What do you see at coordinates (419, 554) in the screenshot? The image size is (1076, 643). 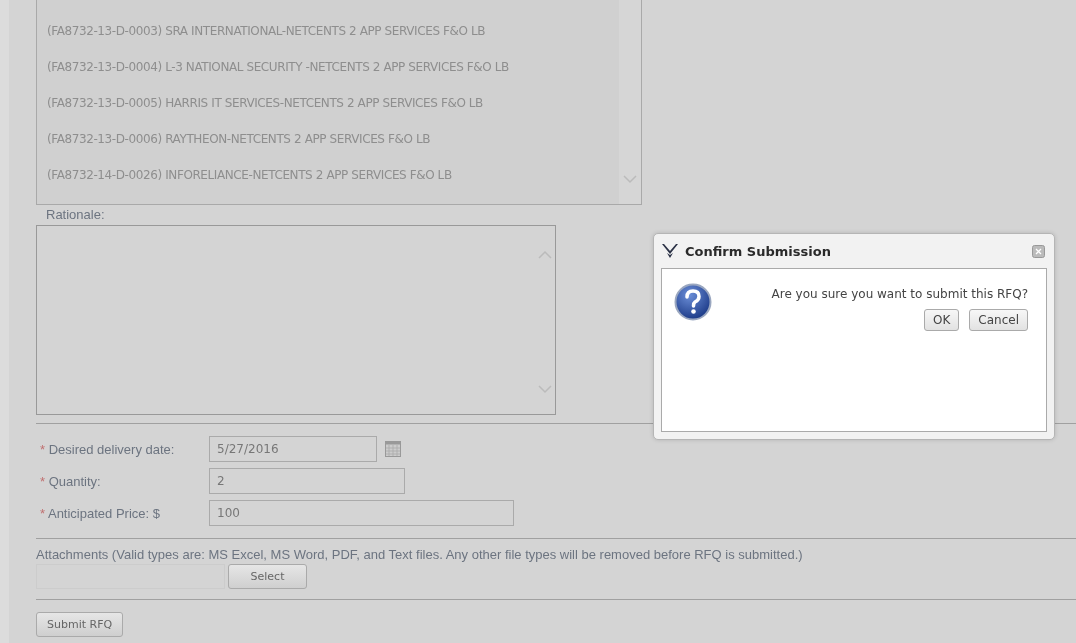 I see `attachments-label: Attachments (Valid types are: MS Excel, MS Word, PDF, and Text files. Any other file types will be removed before RFQ is submitted.)` at bounding box center [419, 554].